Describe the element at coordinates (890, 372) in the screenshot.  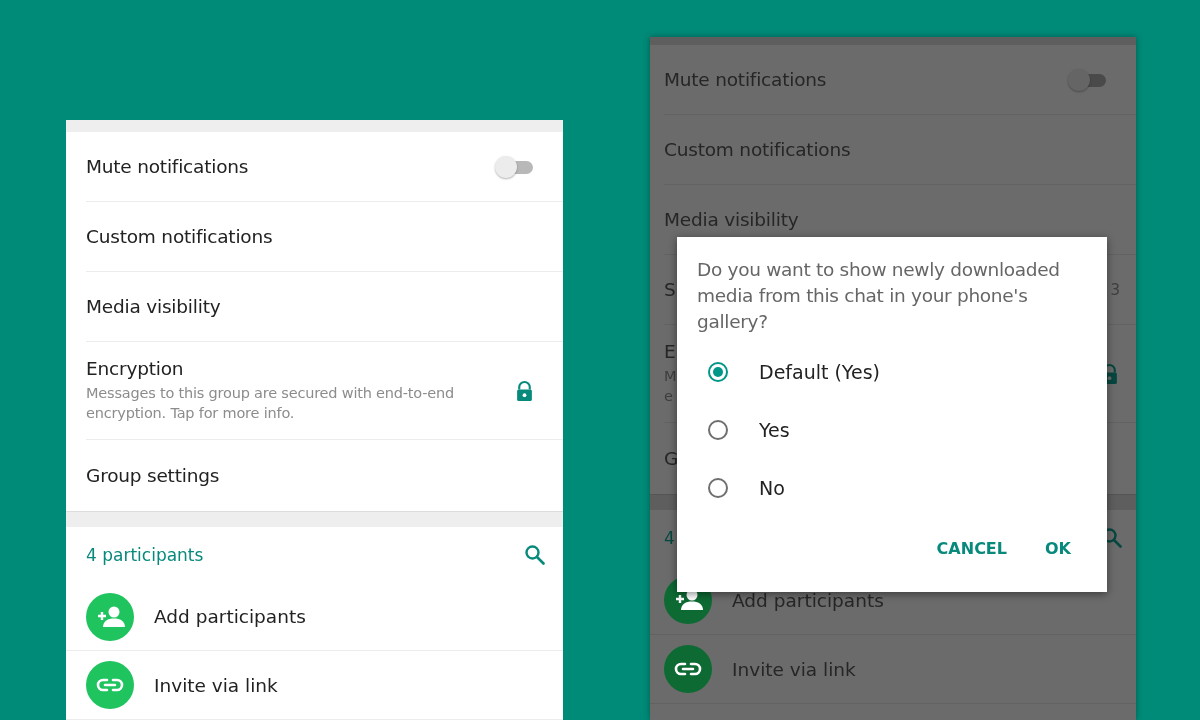
I see `radio-option: Default (Yes)` at that location.